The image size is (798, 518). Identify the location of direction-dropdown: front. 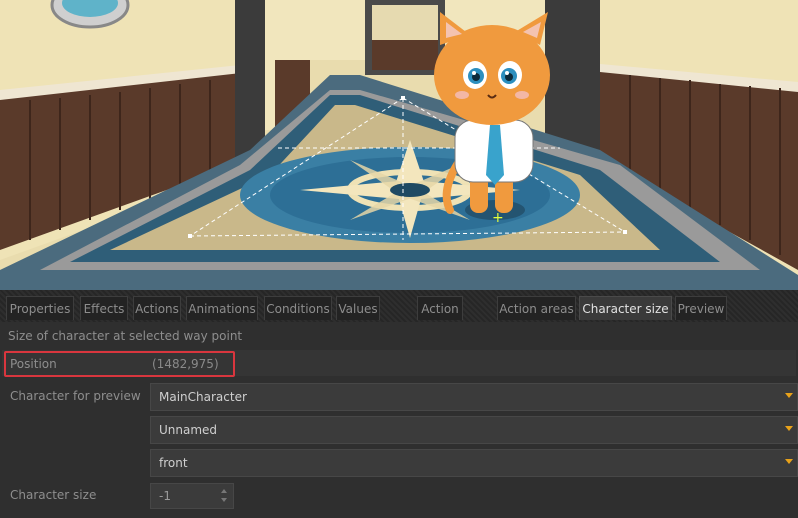
(474, 463).